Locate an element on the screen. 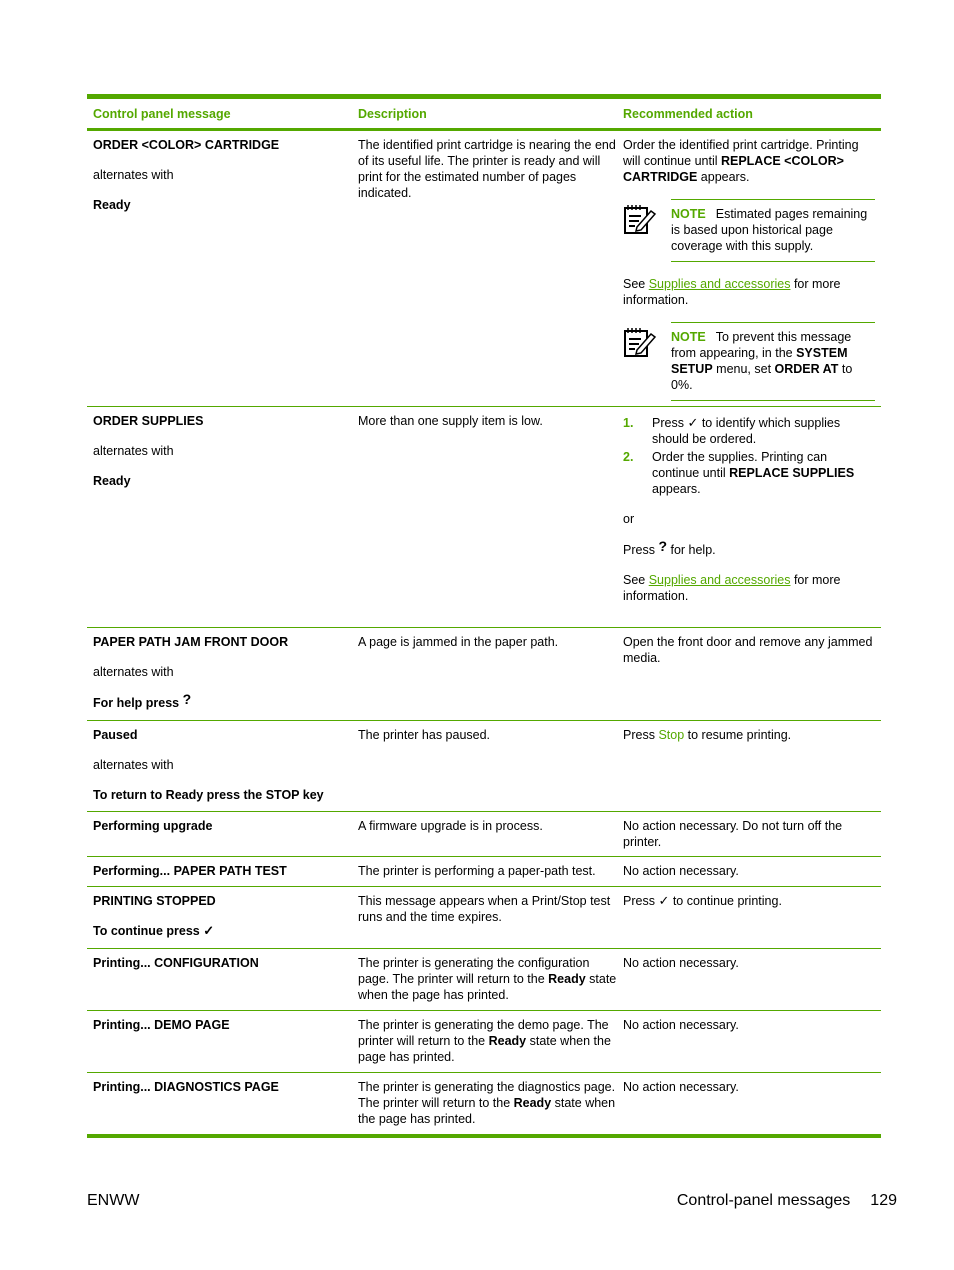 This screenshot has height=1270, width=954. page-footer: ENWW Control-panel messages 129 is located at coordinates (492, 1201).